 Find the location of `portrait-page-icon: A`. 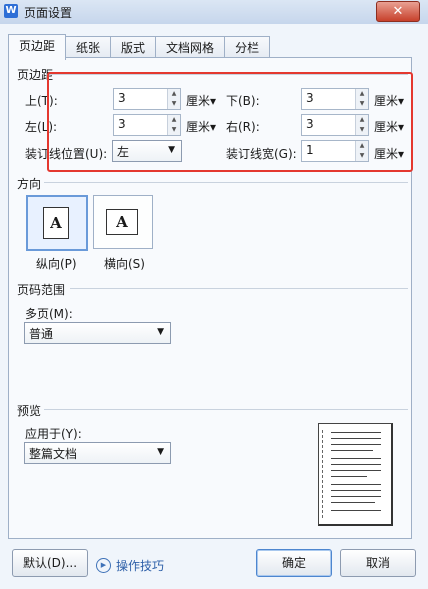

portrait-page-icon: A is located at coordinates (56, 223).